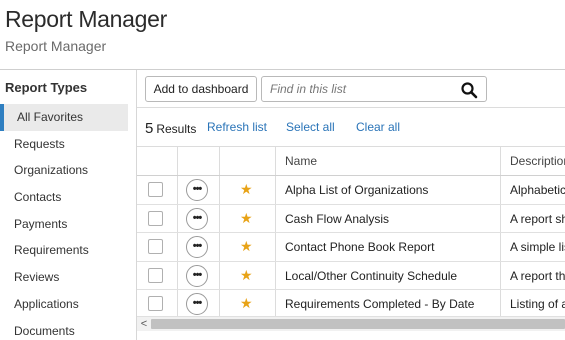  What do you see at coordinates (310, 127) in the screenshot?
I see `select-all-link: Select all` at bounding box center [310, 127].